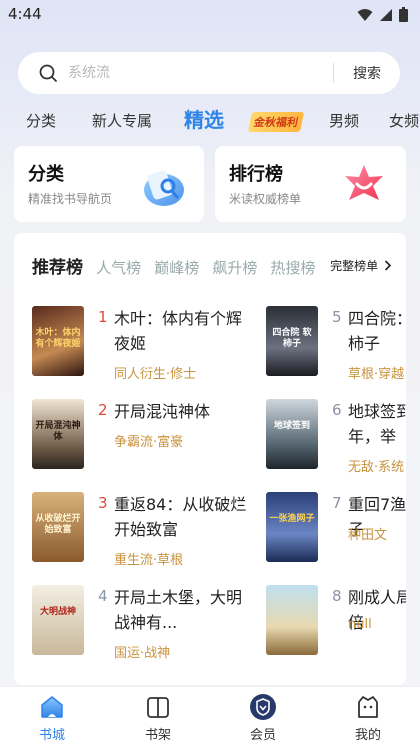  I want to click on status-time: 4:44, so click(25, 14).